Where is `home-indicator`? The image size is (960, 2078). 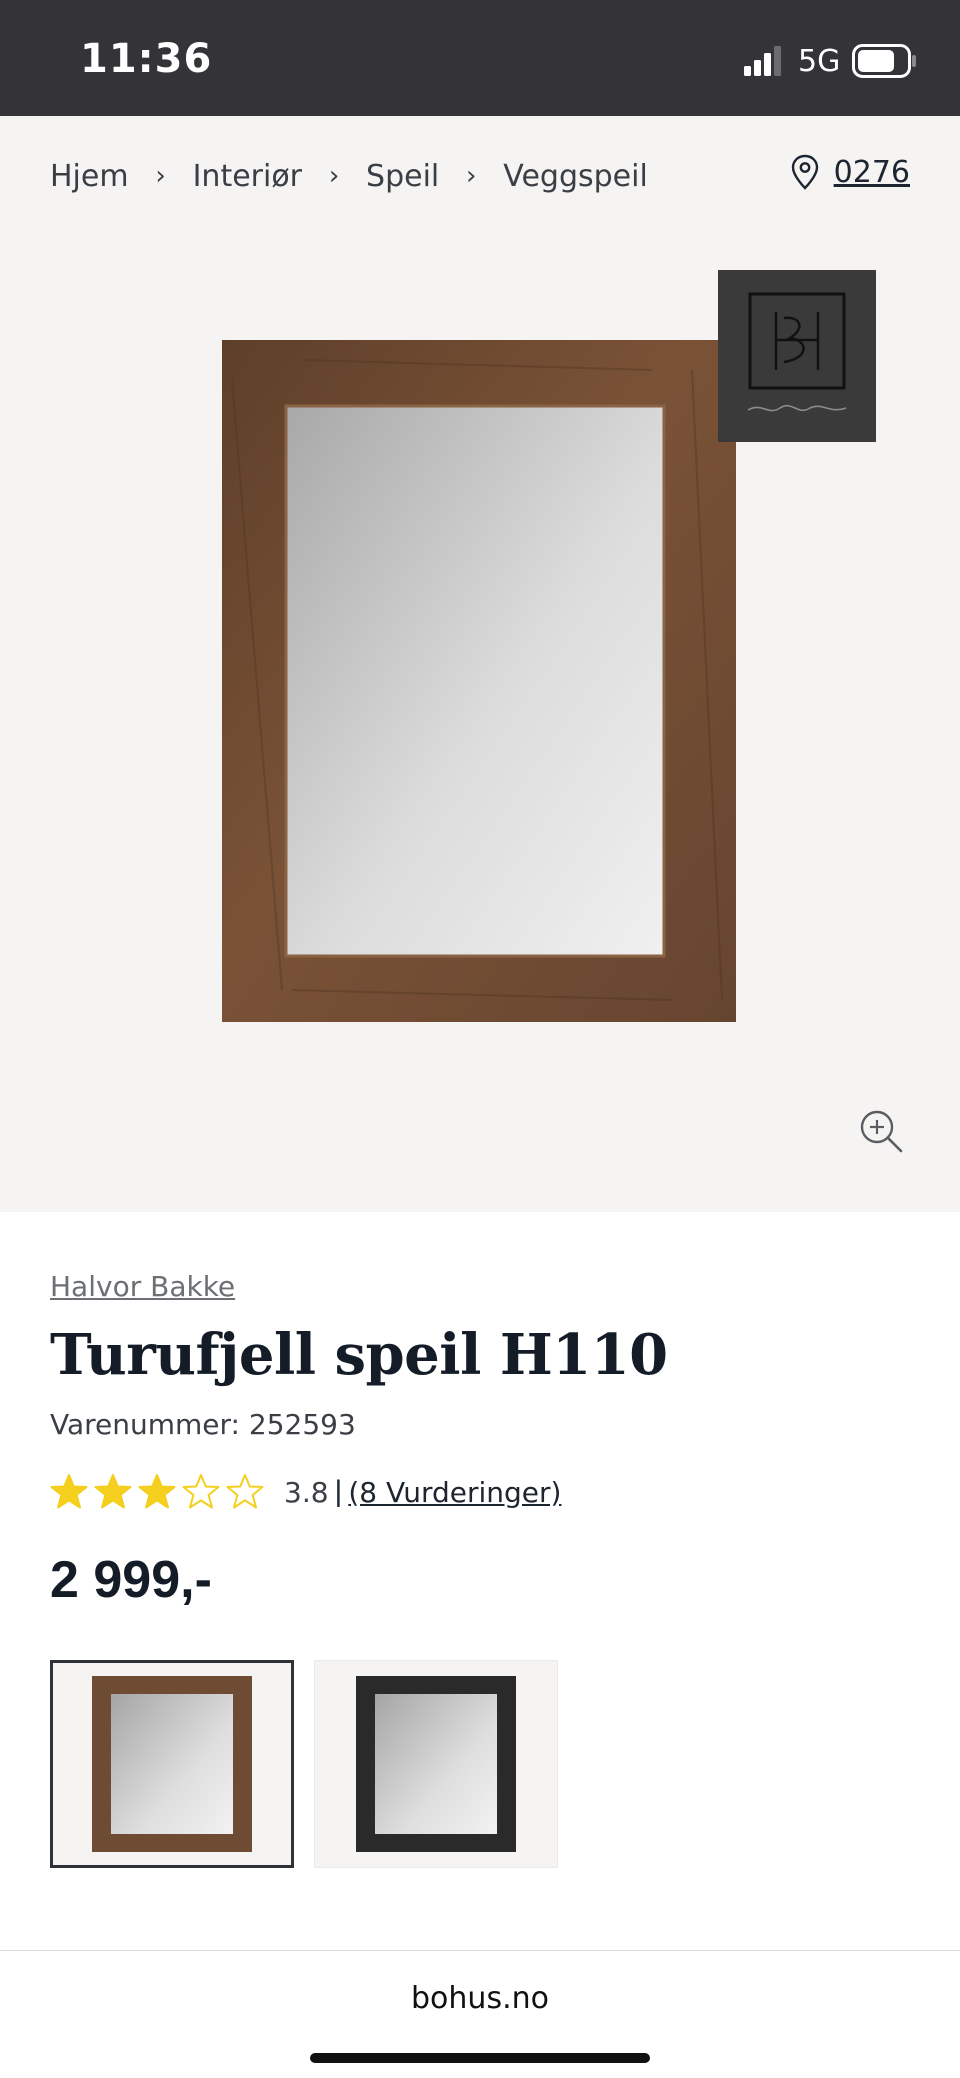 home-indicator is located at coordinates (480, 2058).